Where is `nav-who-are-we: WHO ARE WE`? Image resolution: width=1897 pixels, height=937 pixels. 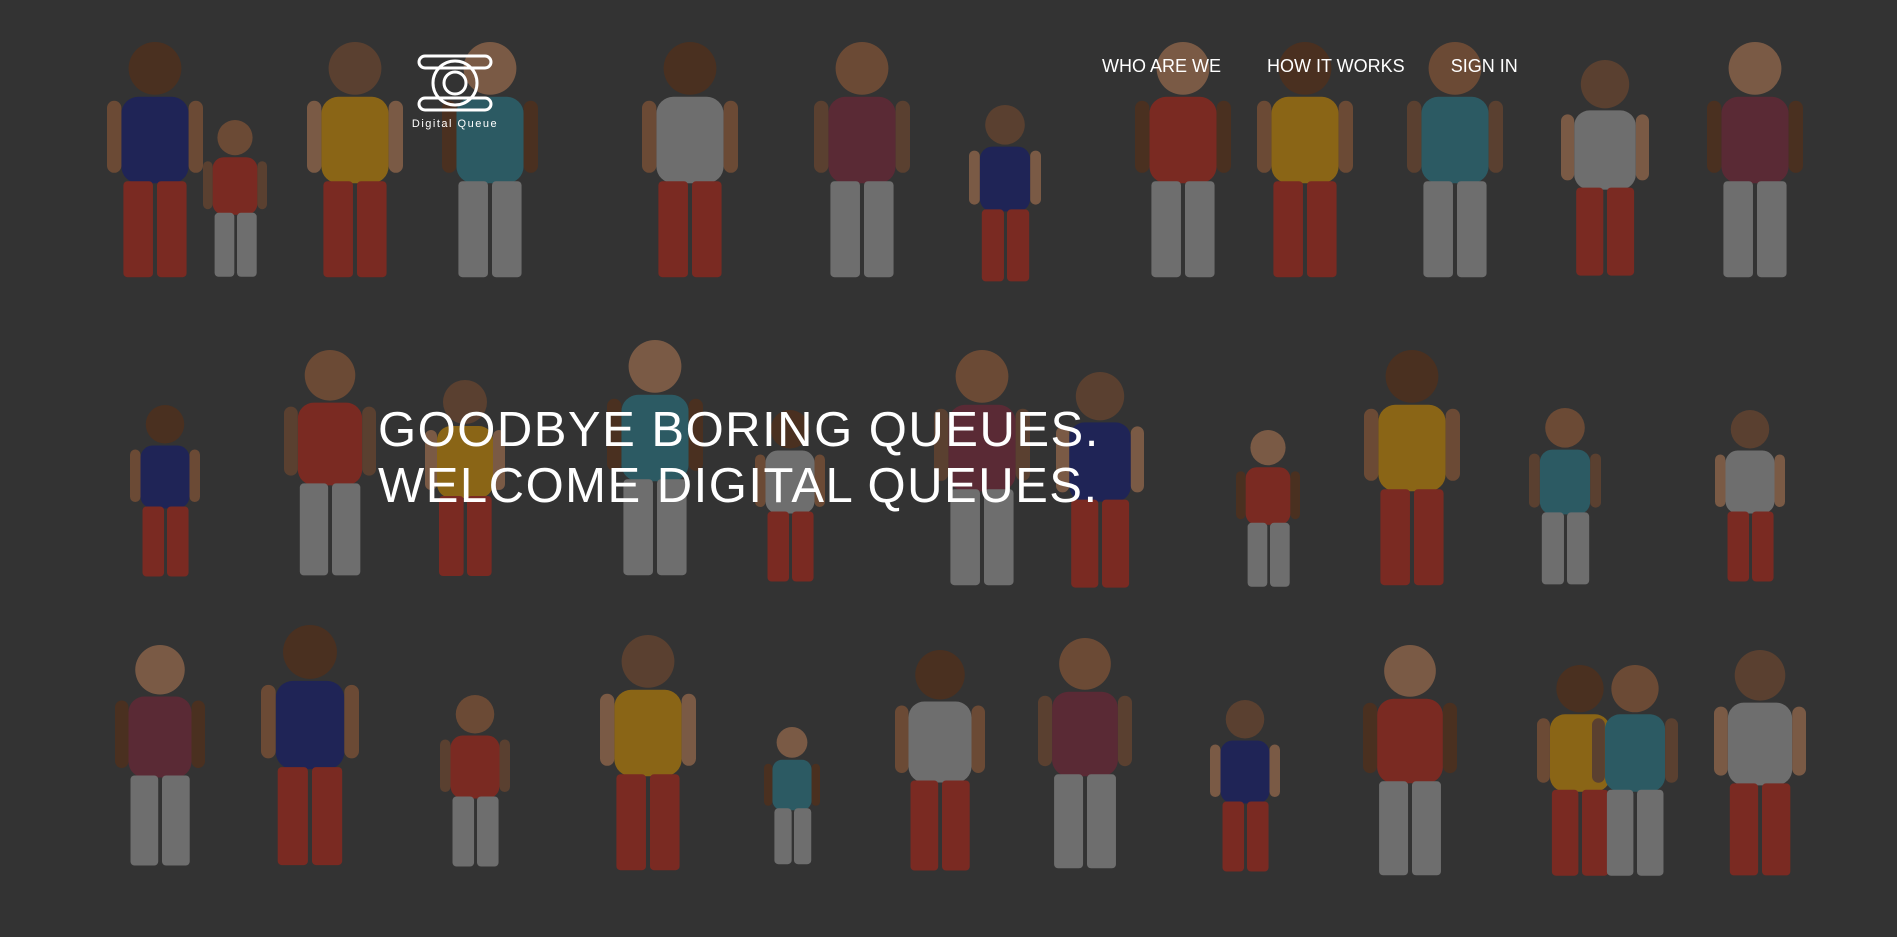
nav-who-are-we: WHO ARE WE is located at coordinates (1161, 66).